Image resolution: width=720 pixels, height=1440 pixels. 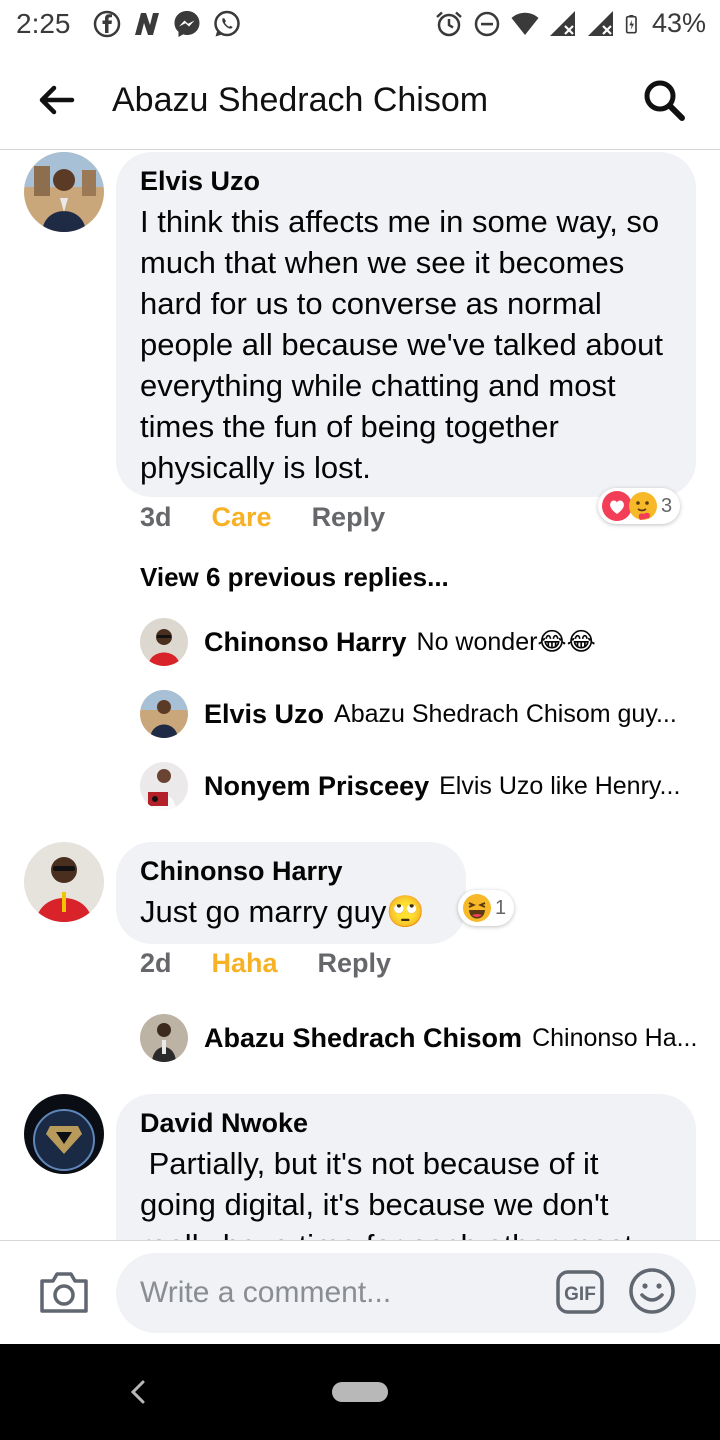 What do you see at coordinates (156, 517) in the screenshot?
I see `comment-age: 3d` at bounding box center [156, 517].